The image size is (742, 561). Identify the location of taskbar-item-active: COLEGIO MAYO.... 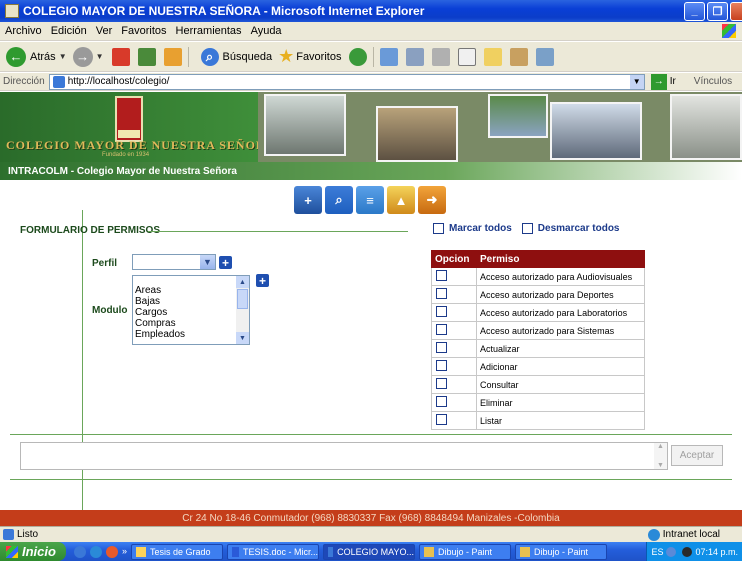
(369, 551).